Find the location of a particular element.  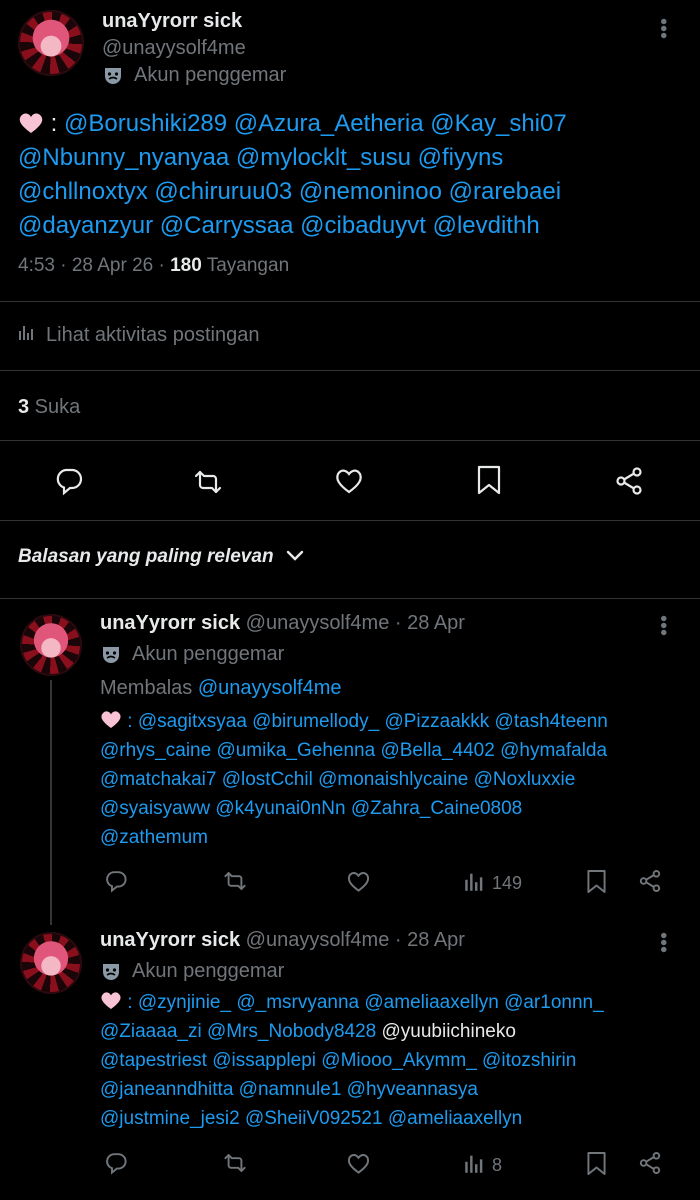

sort-dropdown: Balasan yang paling relevan is located at coordinates (161, 557).